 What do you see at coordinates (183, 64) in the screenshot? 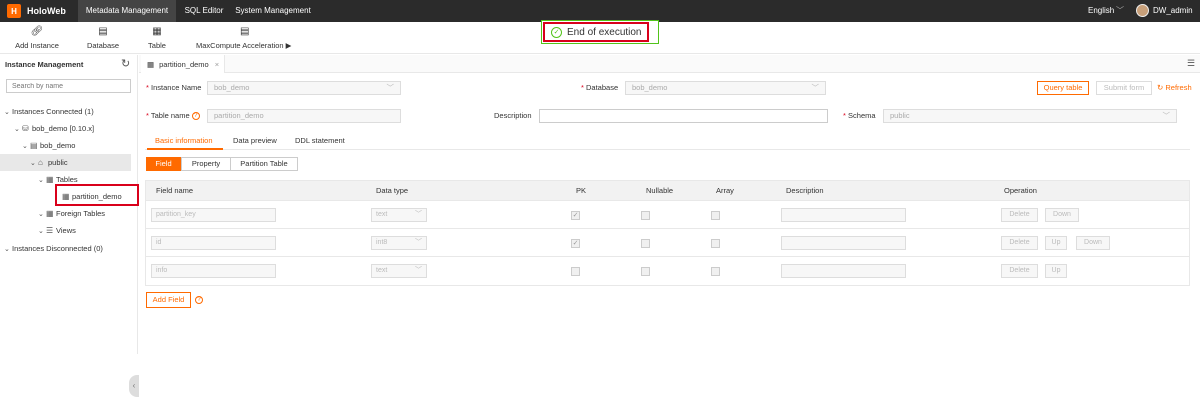
I see `tab-partition-demo: ▦ partition_demo ×` at bounding box center [183, 64].